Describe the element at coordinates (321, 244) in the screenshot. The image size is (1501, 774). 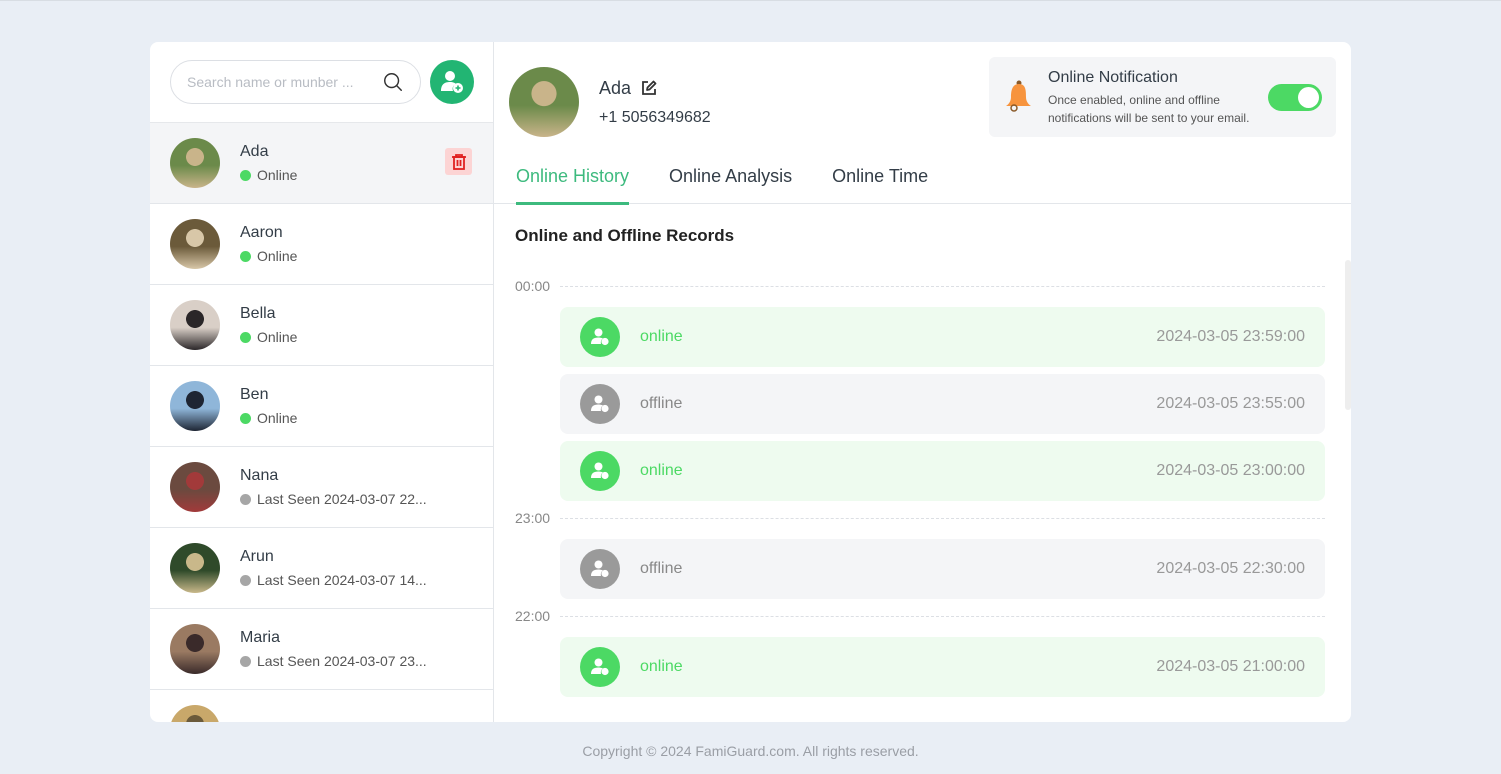
I see `contact-item: Aaron Online` at that location.